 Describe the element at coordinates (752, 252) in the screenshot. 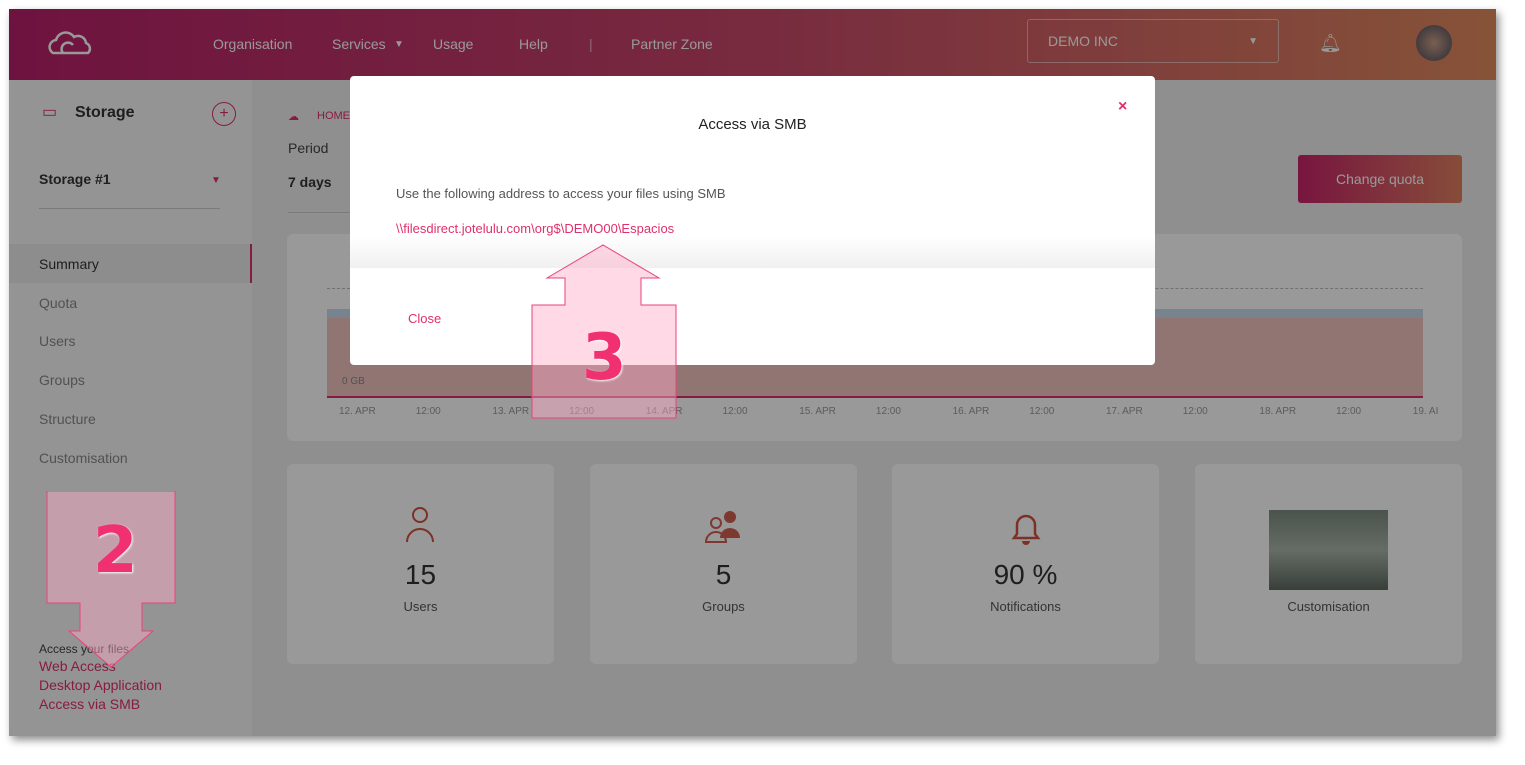

I see `modal-body-fade` at that location.